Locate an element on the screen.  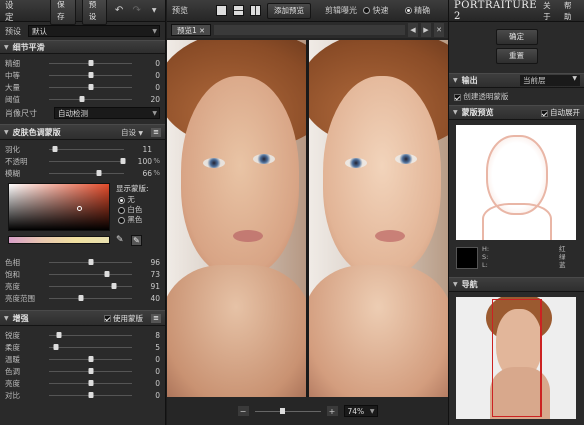
eye-shape is located at coordinates (356, 163).